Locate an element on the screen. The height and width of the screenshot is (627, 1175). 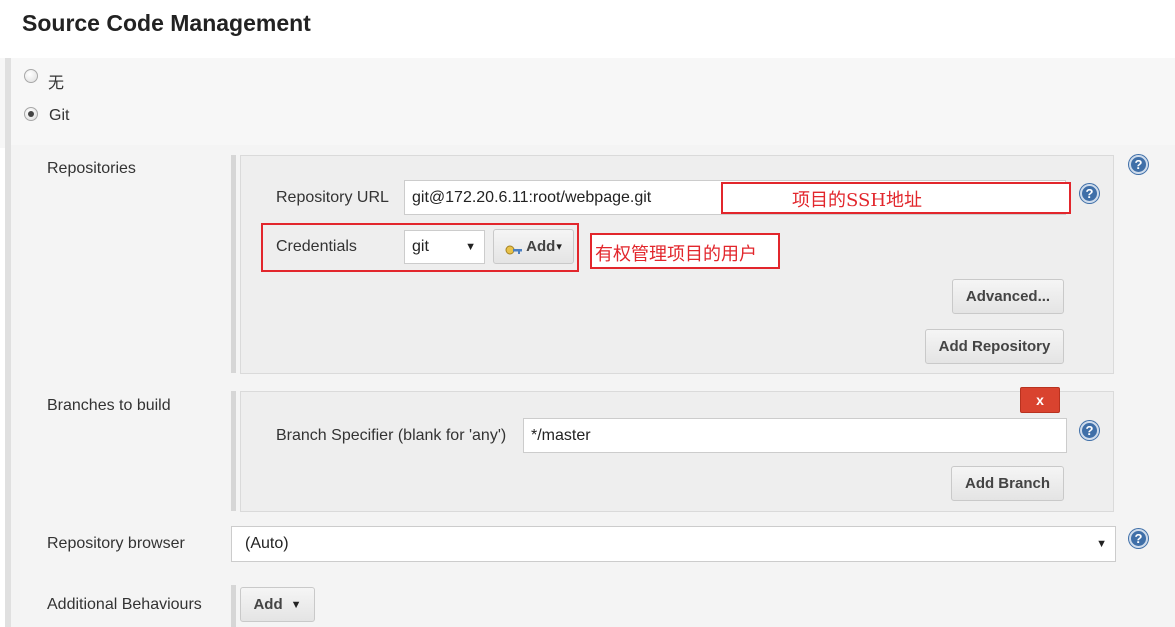
user-annotation-text: 有权管理项目的用户 is located at coordinates (676, 254).